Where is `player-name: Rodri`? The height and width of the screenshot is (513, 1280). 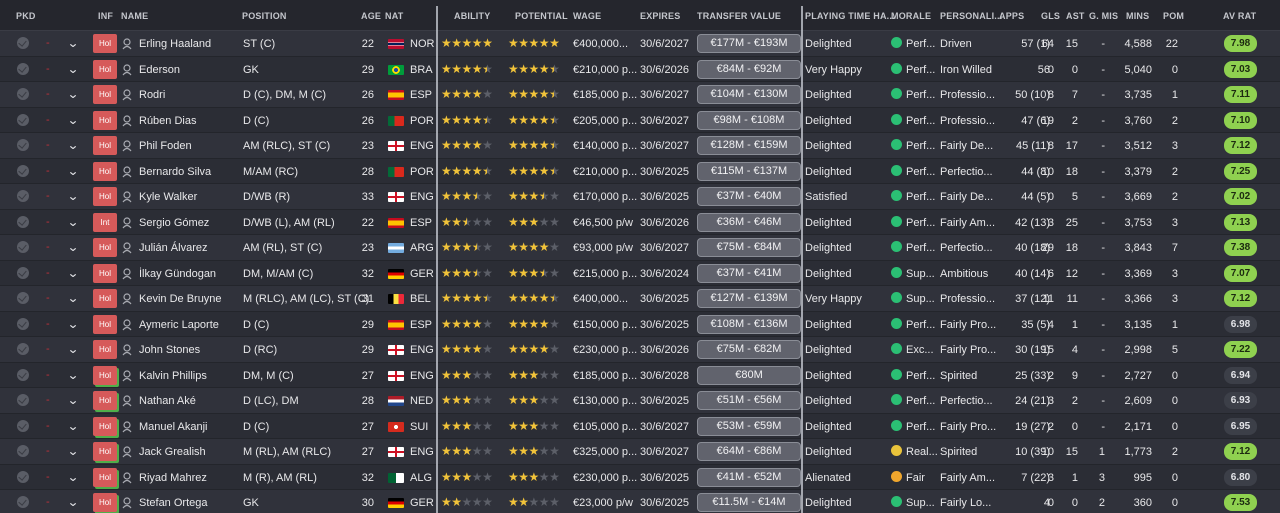
player-name: Rodri is located at coordinates (152, 95).